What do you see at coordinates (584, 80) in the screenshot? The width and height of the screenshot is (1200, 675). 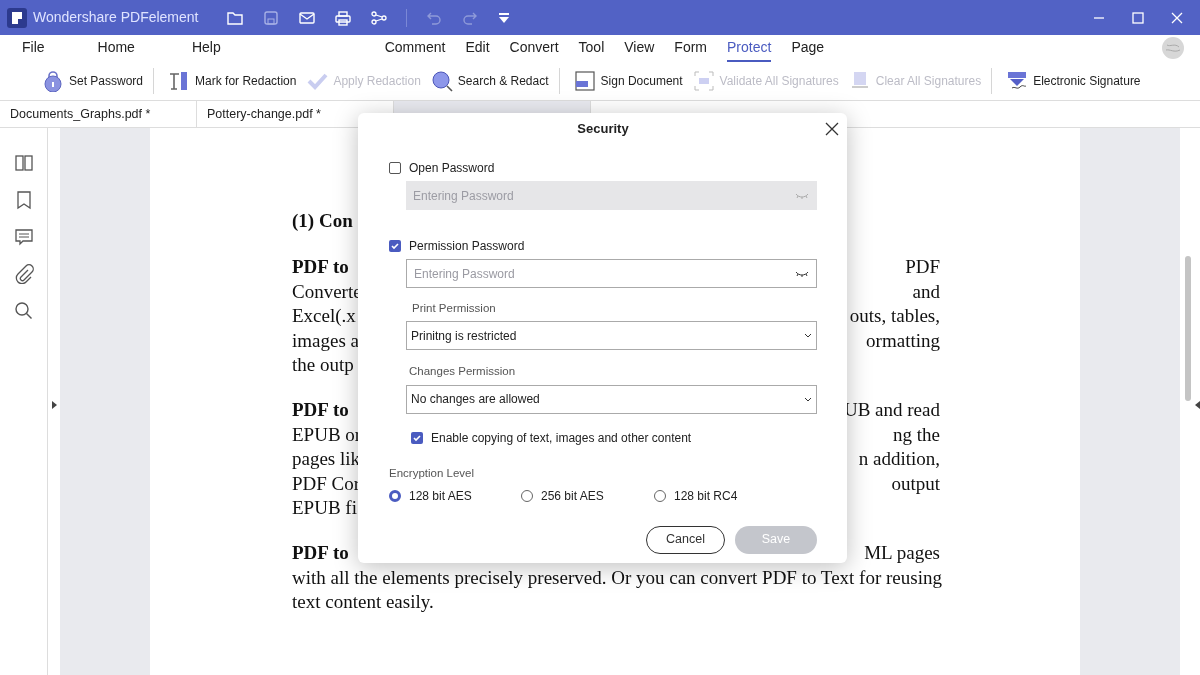 I see `signature-frame-icon` at bounding box center [584, 80].